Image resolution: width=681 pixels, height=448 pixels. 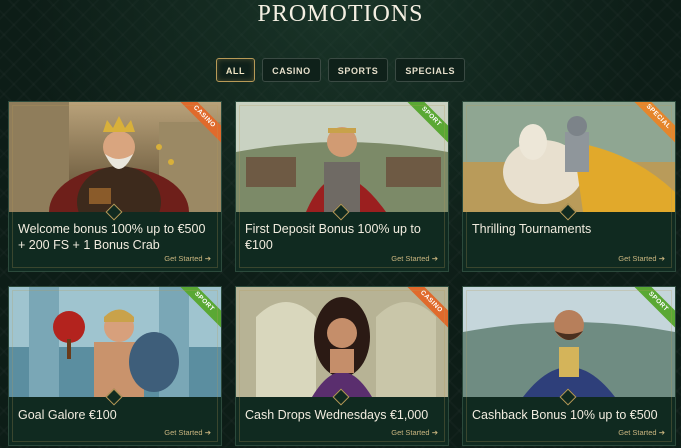 What do you see at coordinates (291, 70) in the screenshot?
I see `filter-casino: CASINO` at bounding box center [291, 70].